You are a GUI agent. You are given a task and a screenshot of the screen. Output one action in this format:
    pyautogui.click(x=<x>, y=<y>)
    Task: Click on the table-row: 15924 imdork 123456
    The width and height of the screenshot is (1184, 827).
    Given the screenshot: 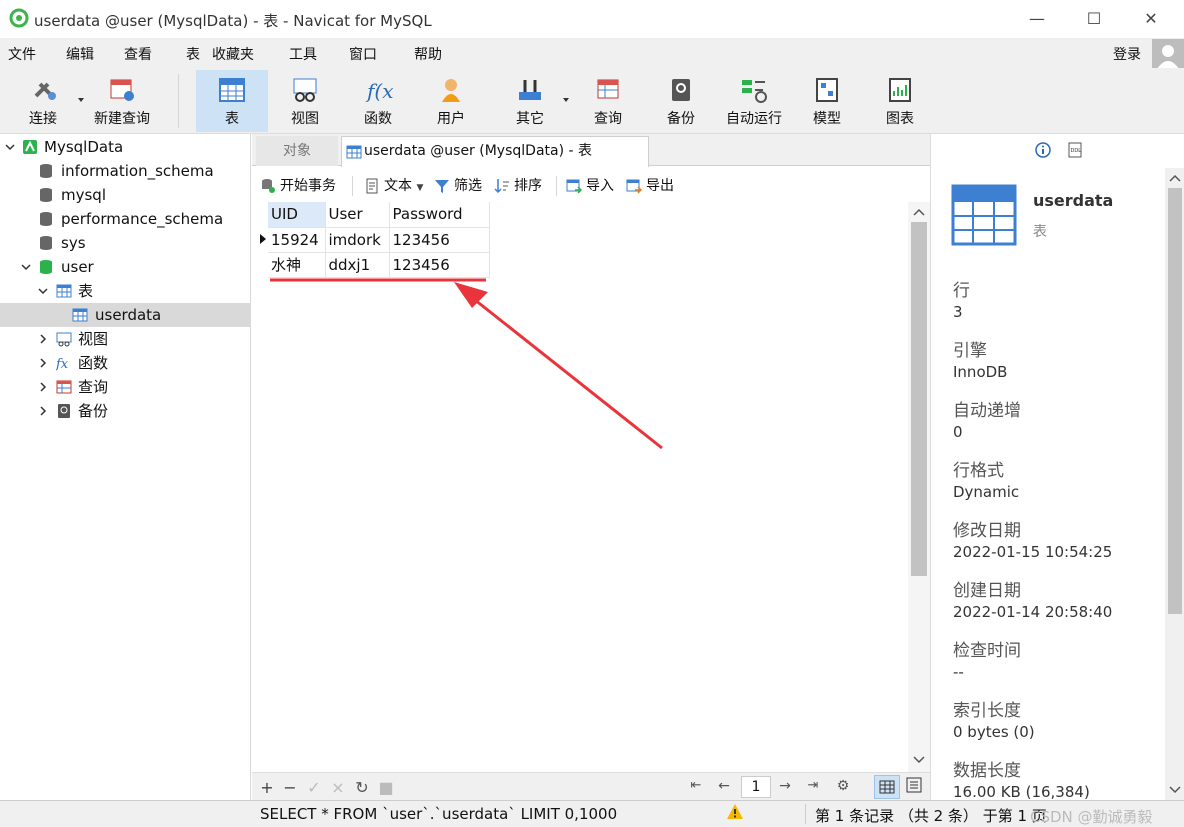 What is the action you would take?
    pyautogui.click(x=379, y=240)
    